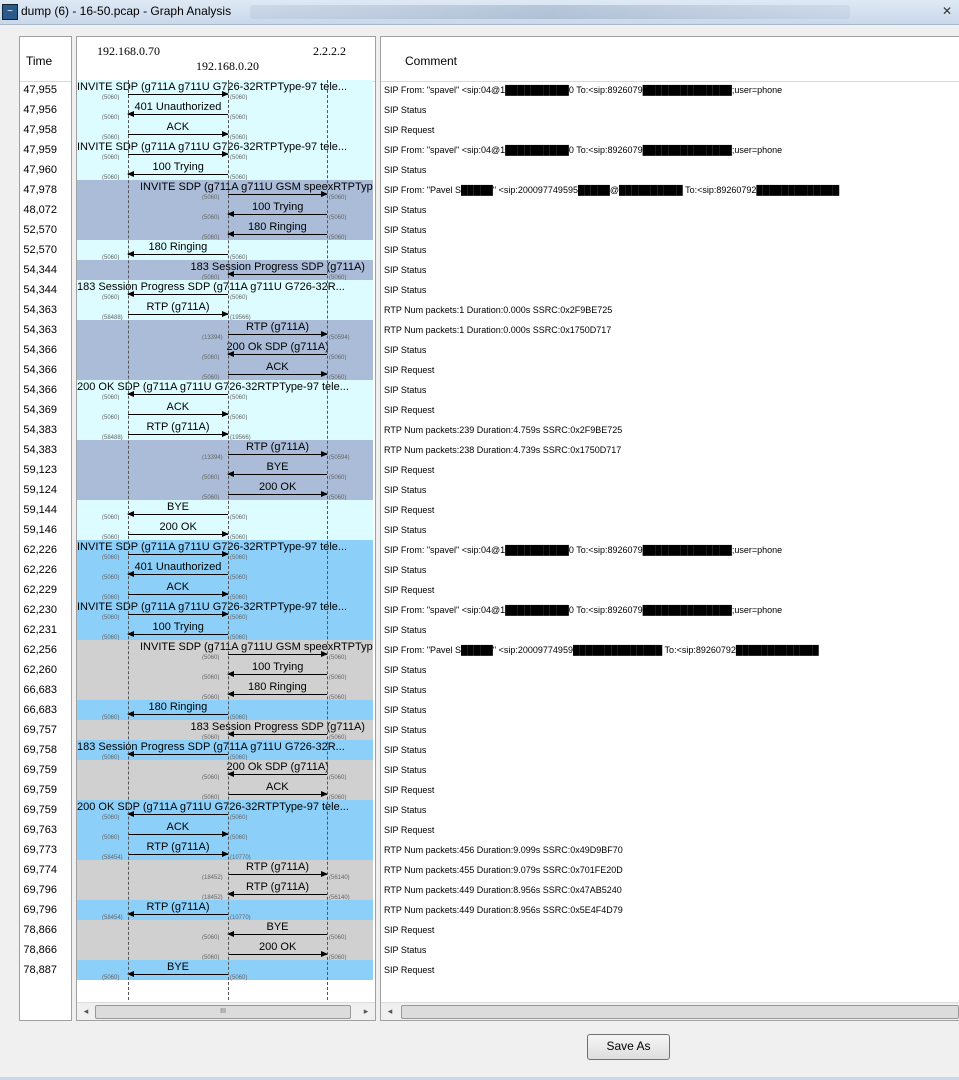 The width and height of the screenshot is (959, 1080). I want to click on time-cell: 78,866, so click(45, 930).